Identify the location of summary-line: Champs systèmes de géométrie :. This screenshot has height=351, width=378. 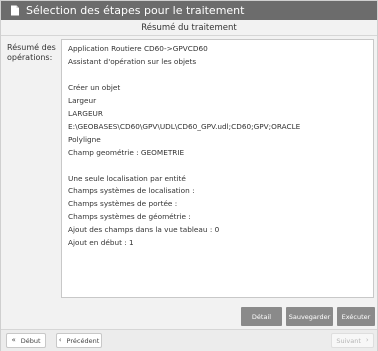
(129, 217).